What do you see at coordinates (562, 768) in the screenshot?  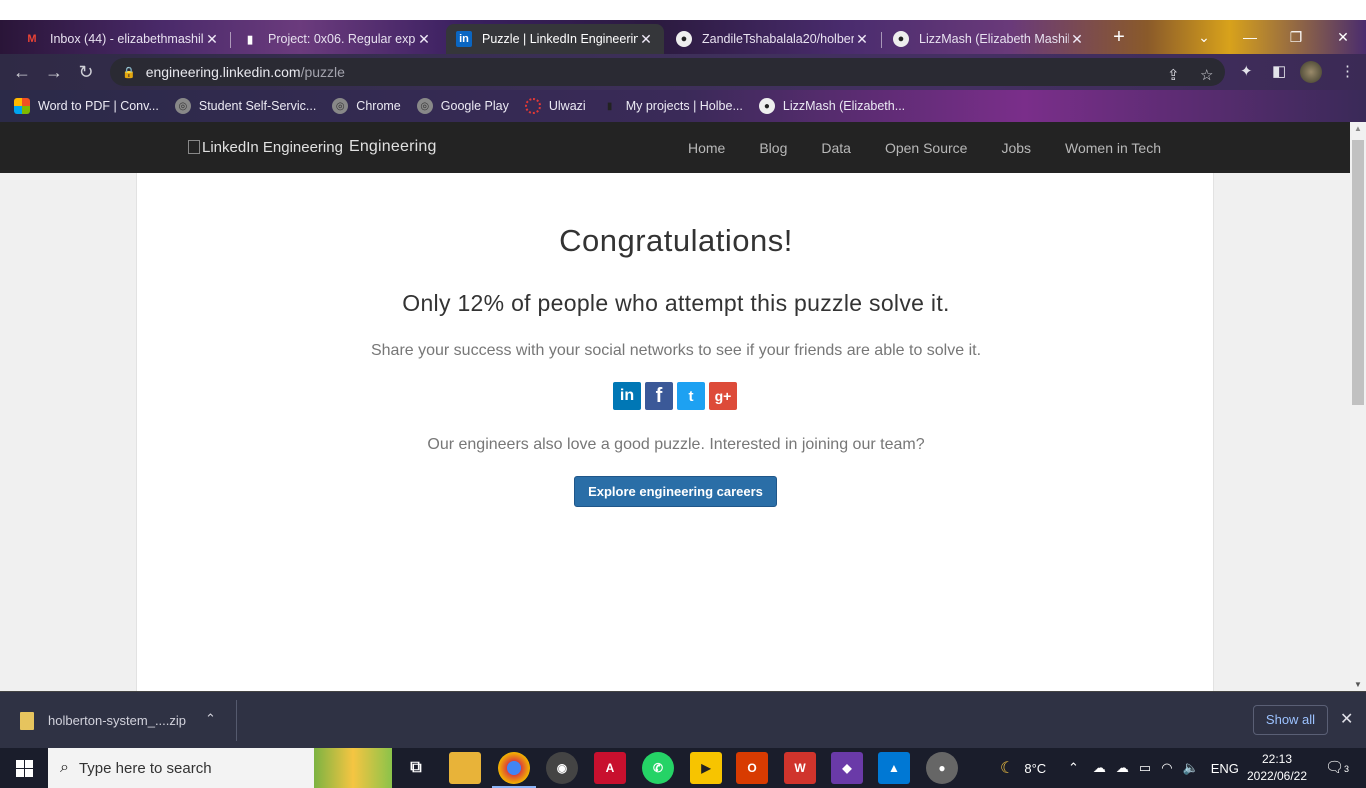 I see `media-player-icon: ◉` at bounding box center [562, 768].